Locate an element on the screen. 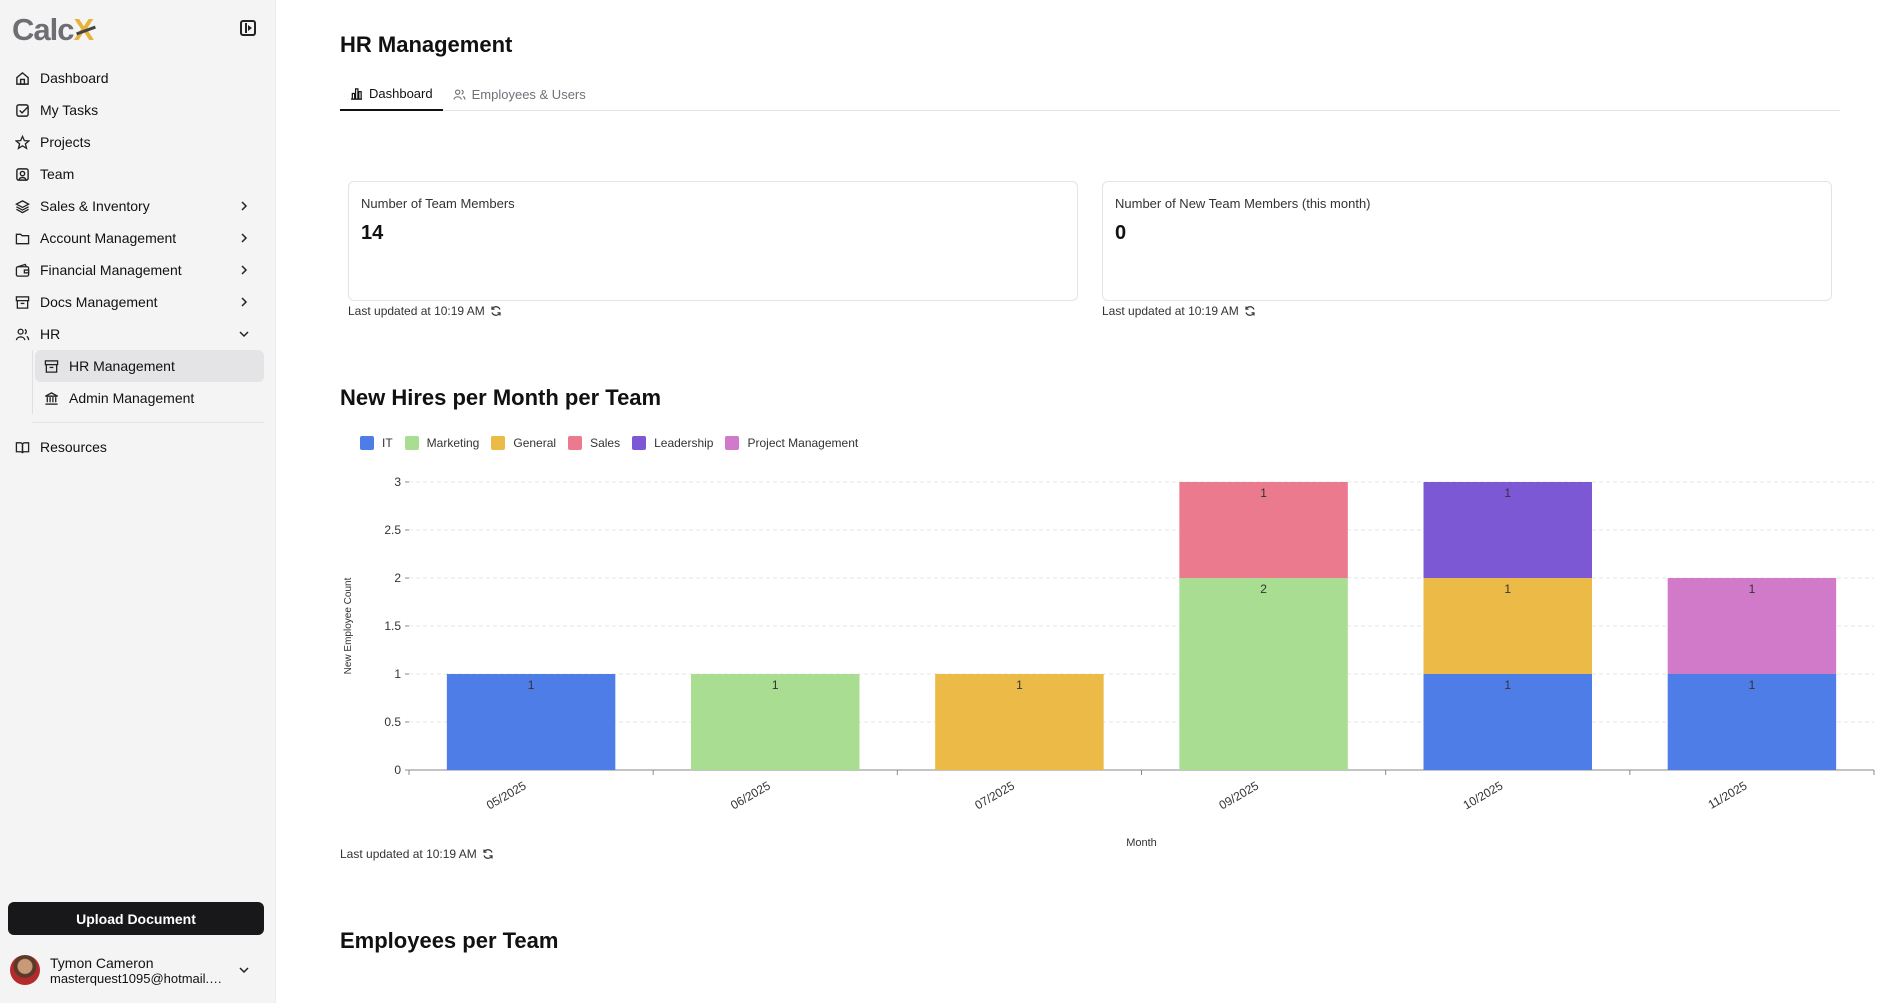 This screenshot has height=1003, width=1903. legend-item: Marketing is located at coordinates (441, 443).